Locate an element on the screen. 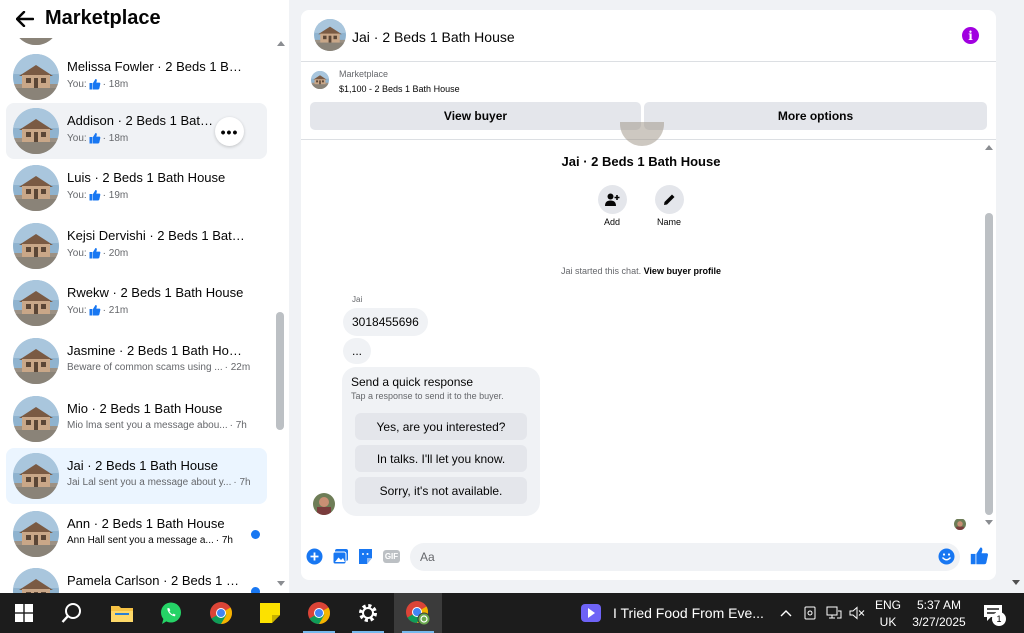  conversation-name: Rwekw · 2 Beds 1 Bath House is located at coordinates (155, 292).